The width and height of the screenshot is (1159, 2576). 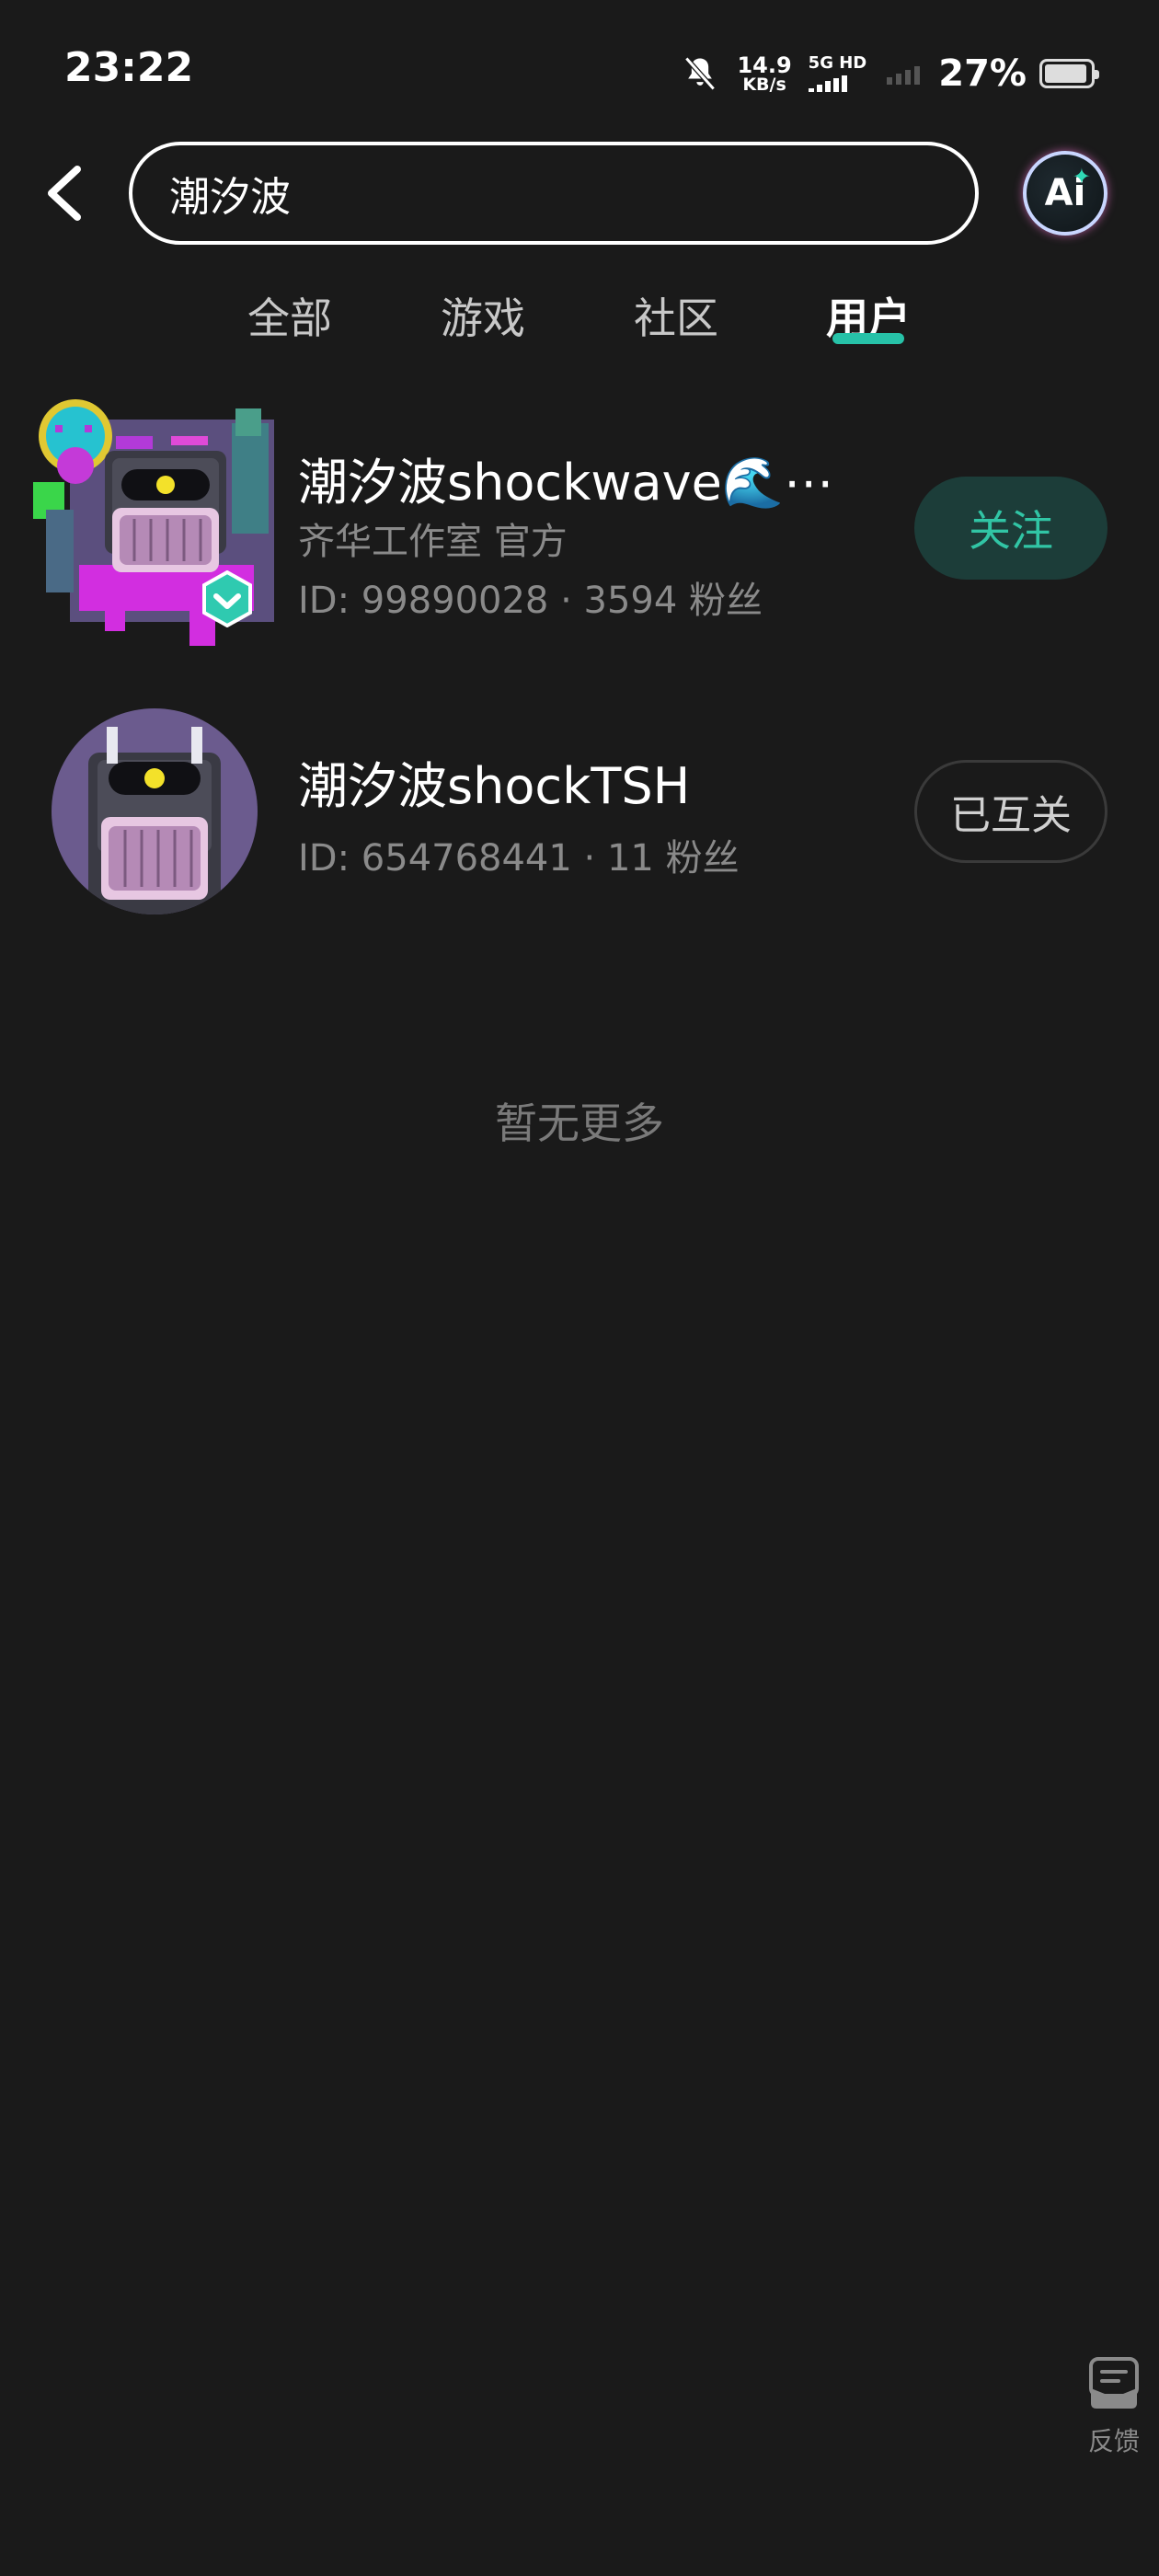 I want to click on back-arrow-icon, so click(x=69, y=193).